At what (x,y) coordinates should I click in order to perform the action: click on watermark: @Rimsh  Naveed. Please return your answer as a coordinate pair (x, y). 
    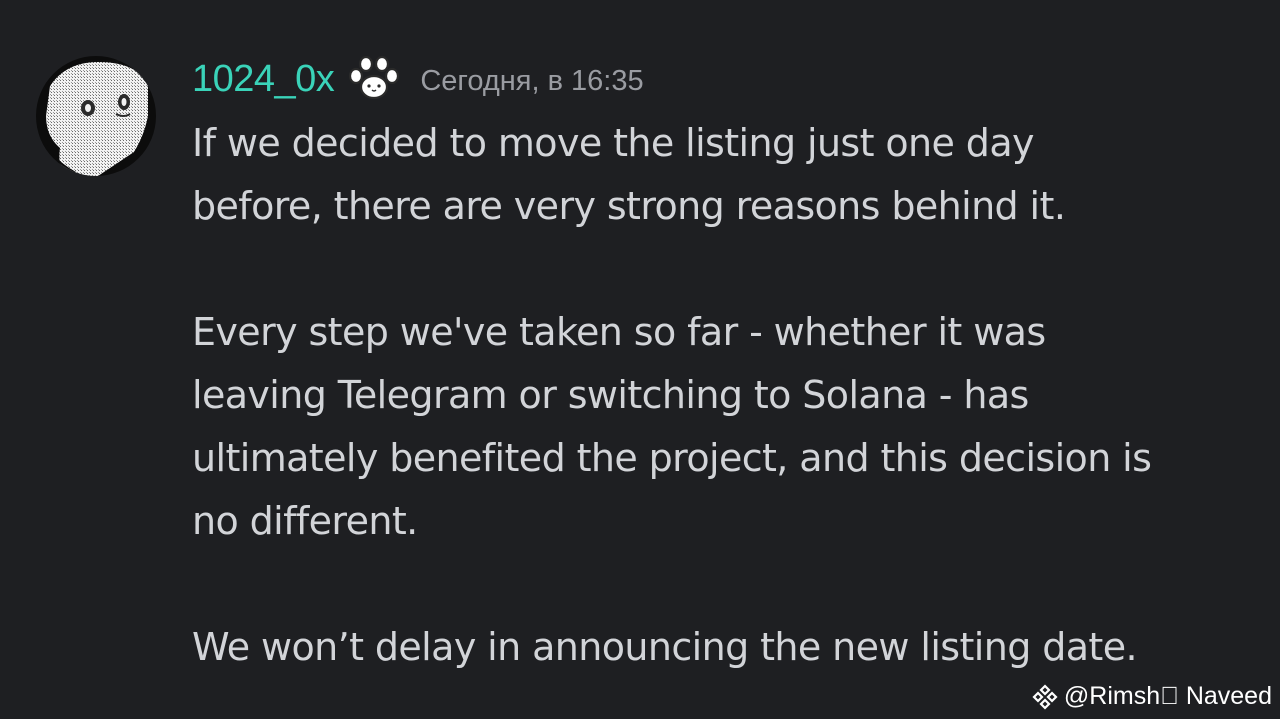
    Looking at the image, I should click on (1152, 696).